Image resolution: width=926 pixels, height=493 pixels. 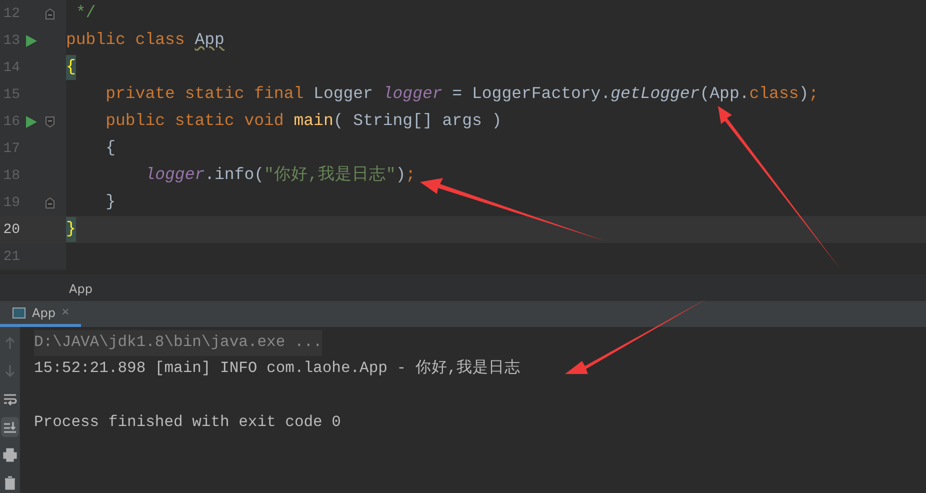 What do you see at coordinates (19, 312) in the screenshot?
I see `console-icon` at bounding box center [19, 312].